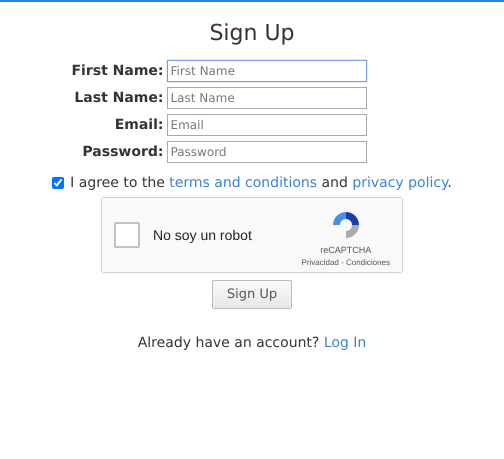 The image size is (504, 459). I want to click on agree-sentence: I agree to the terms and conditions and privacy policy., so click(261, 183).